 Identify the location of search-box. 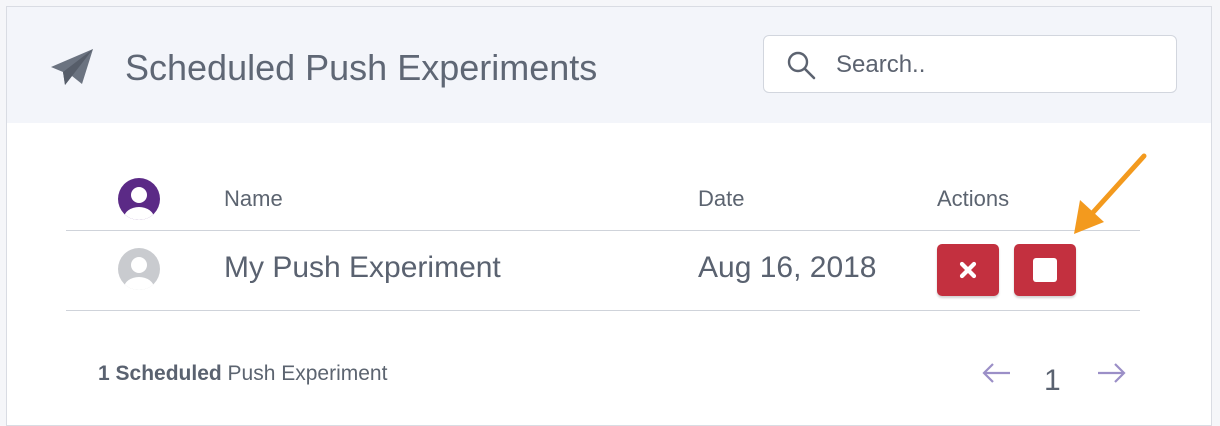
(970, 64).